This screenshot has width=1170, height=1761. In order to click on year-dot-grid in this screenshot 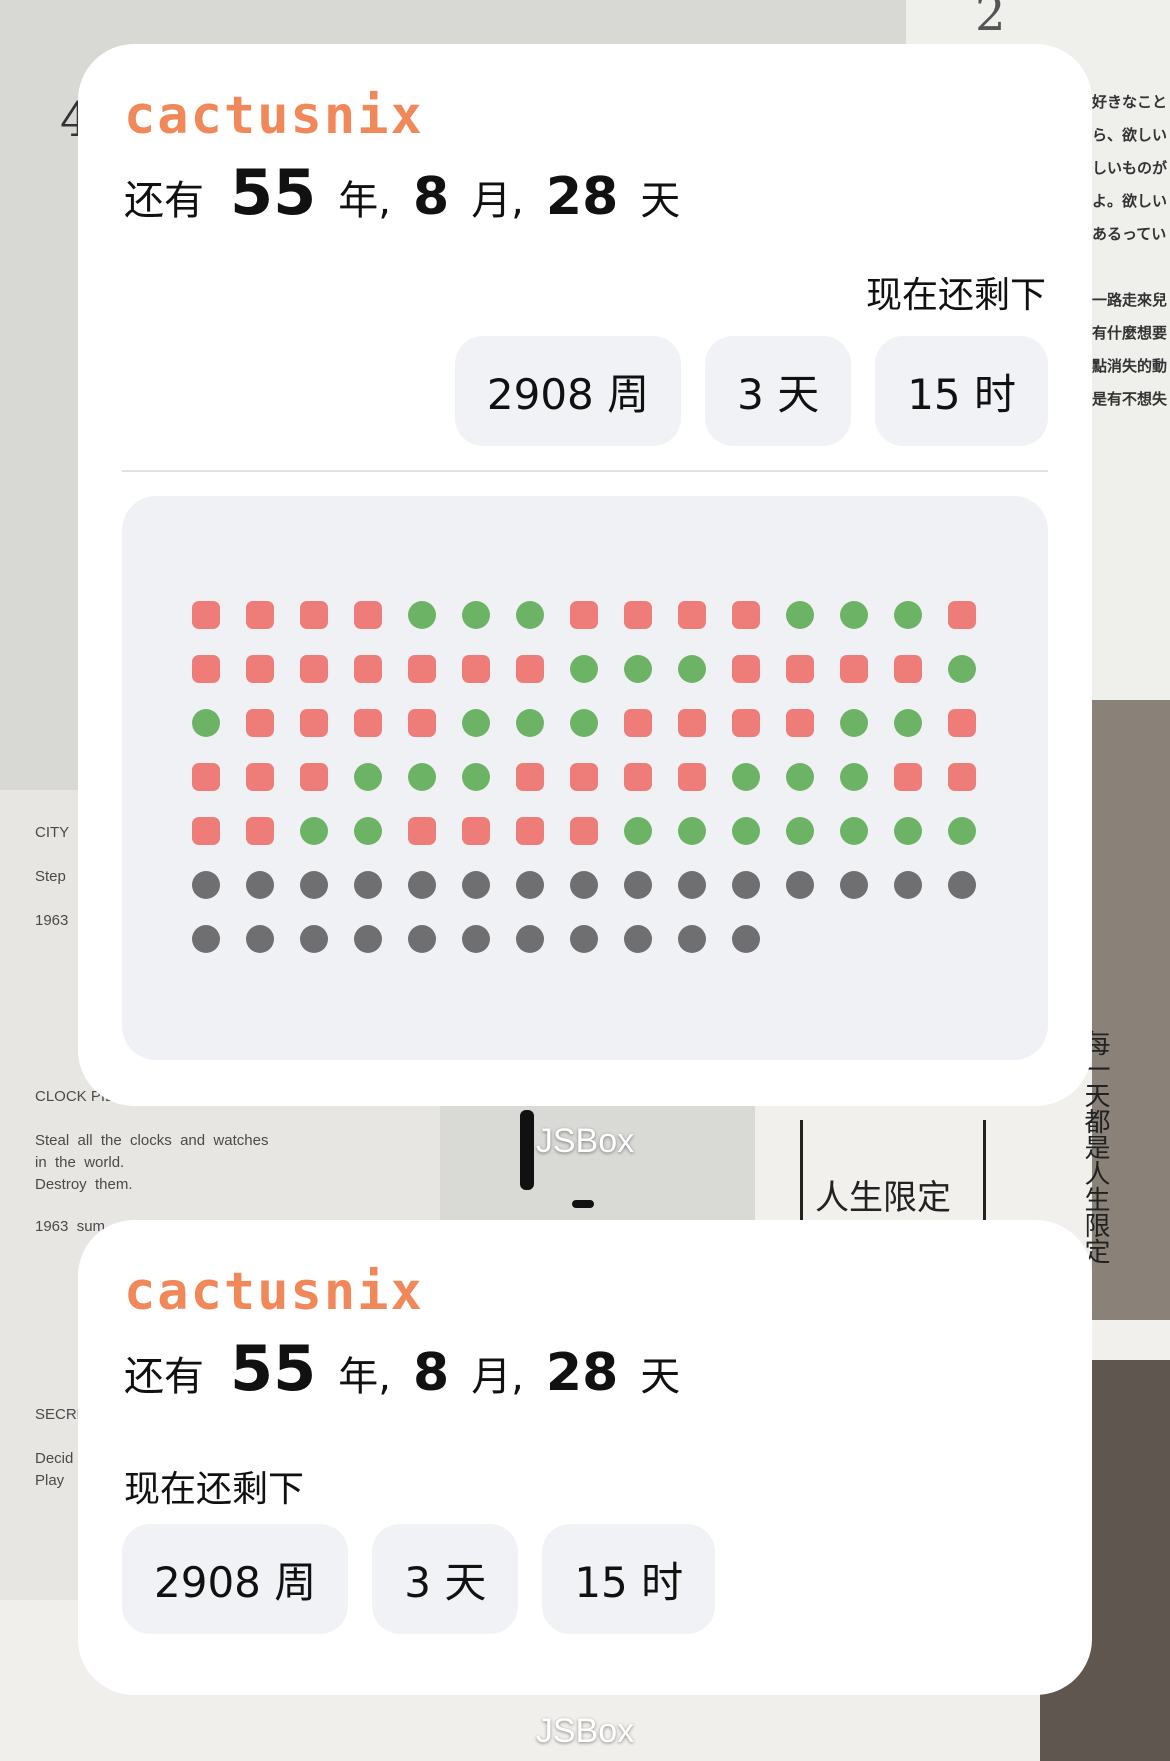, I will do `click(584, 777)`.